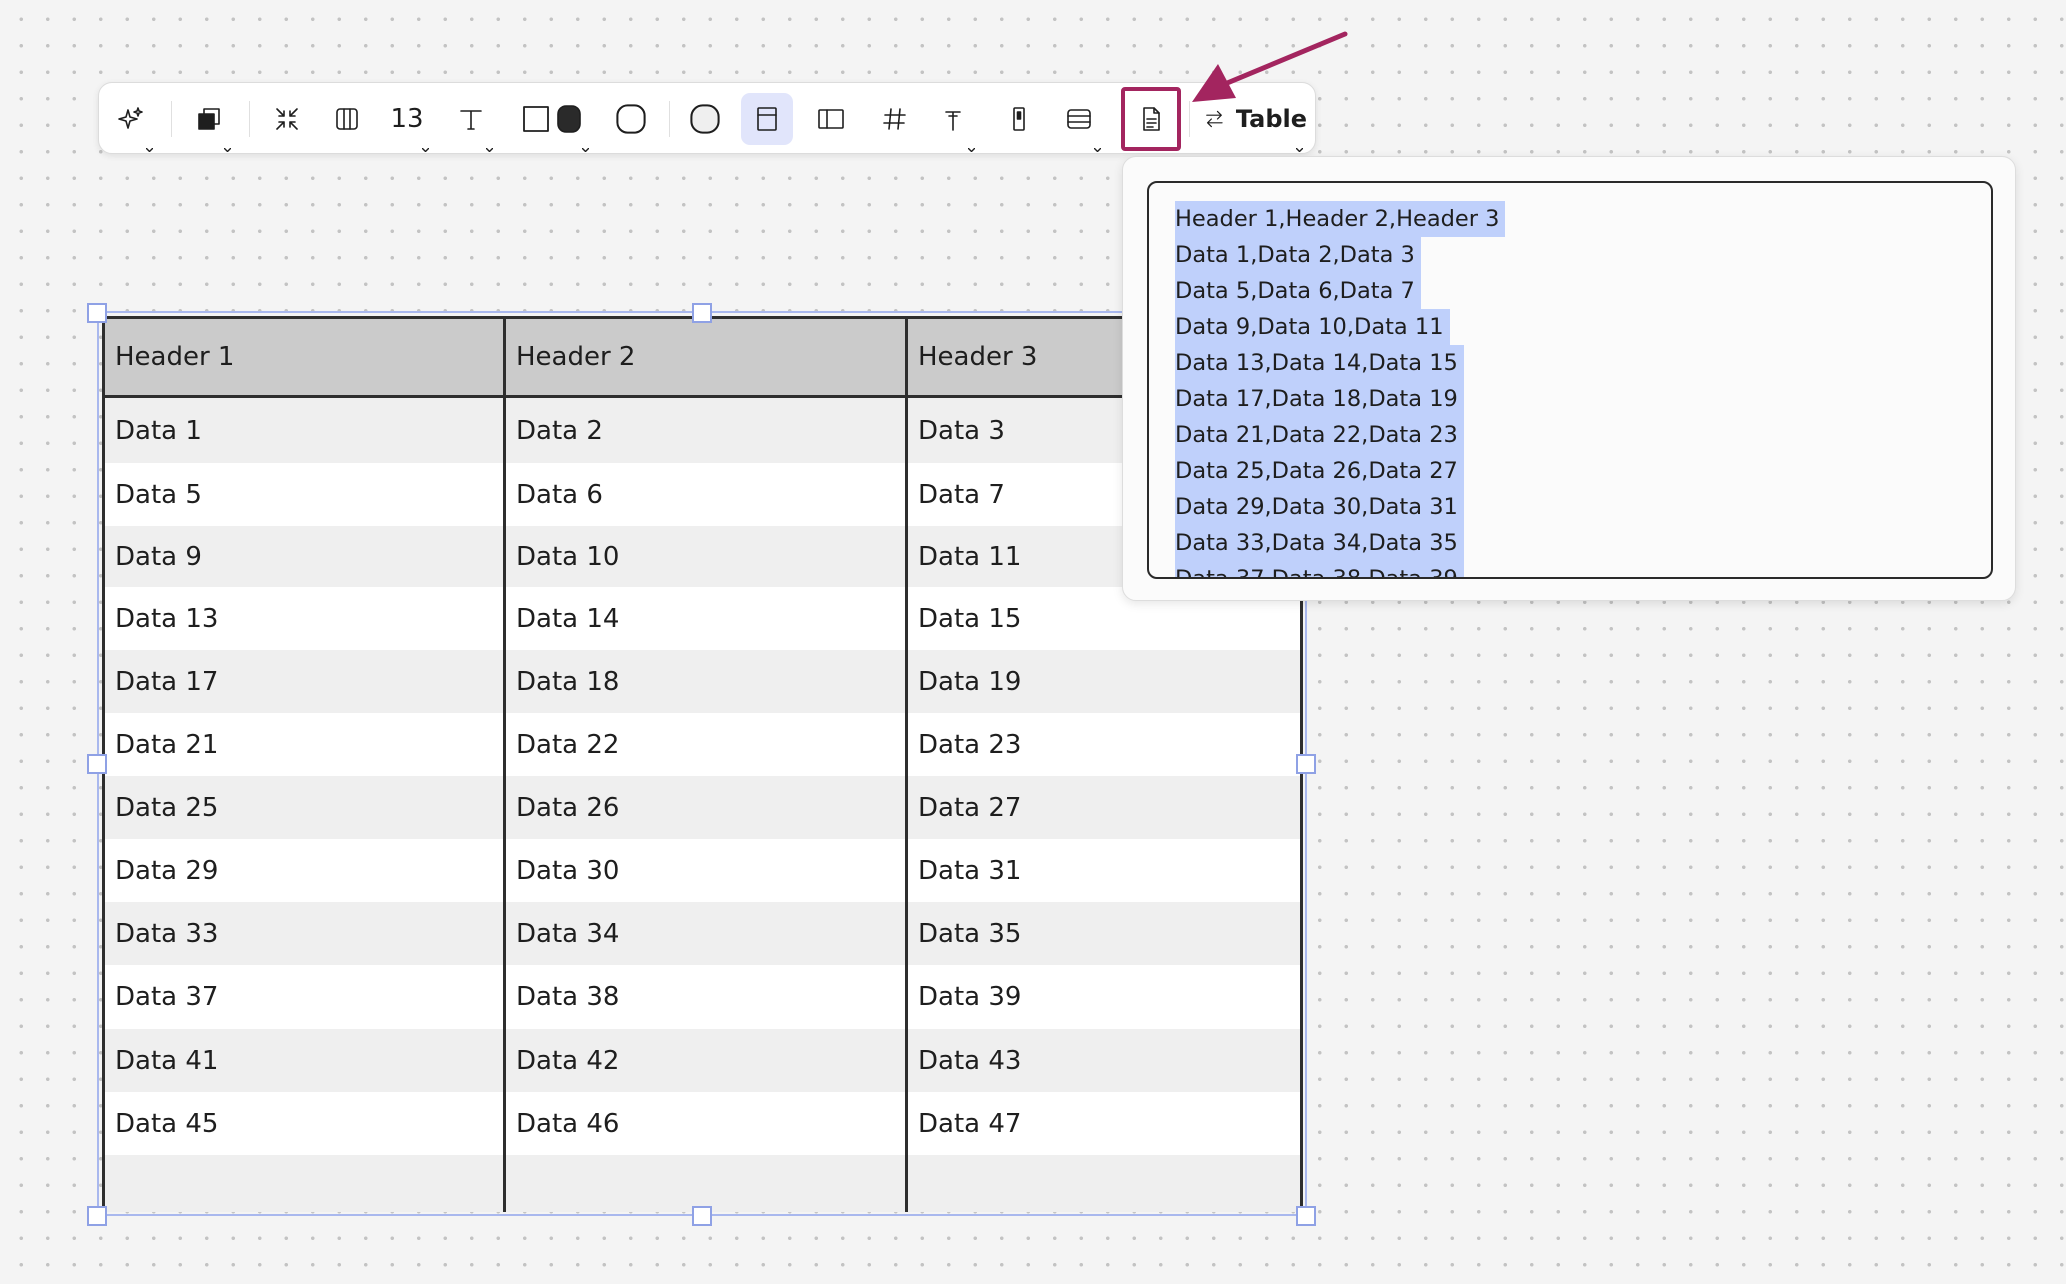 This screenshot has width=2066, height=1284. I want to click on corner-radius-button, so click(631, 119).